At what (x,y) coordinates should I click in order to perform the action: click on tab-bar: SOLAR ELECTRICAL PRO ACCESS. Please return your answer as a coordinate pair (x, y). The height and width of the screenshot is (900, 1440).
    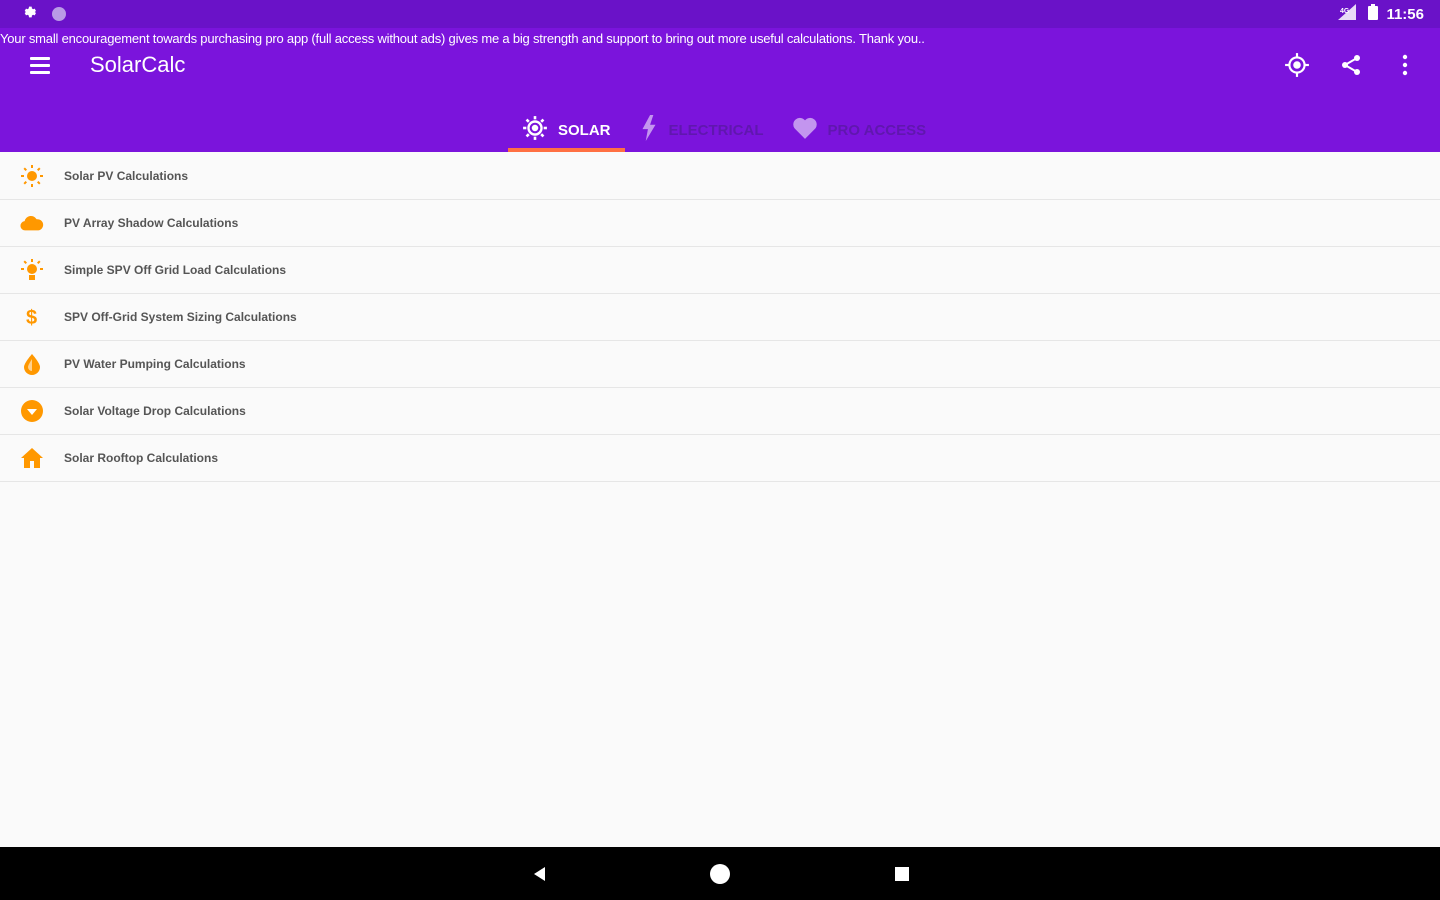
    Looking at the image, I should click on (724, 130).